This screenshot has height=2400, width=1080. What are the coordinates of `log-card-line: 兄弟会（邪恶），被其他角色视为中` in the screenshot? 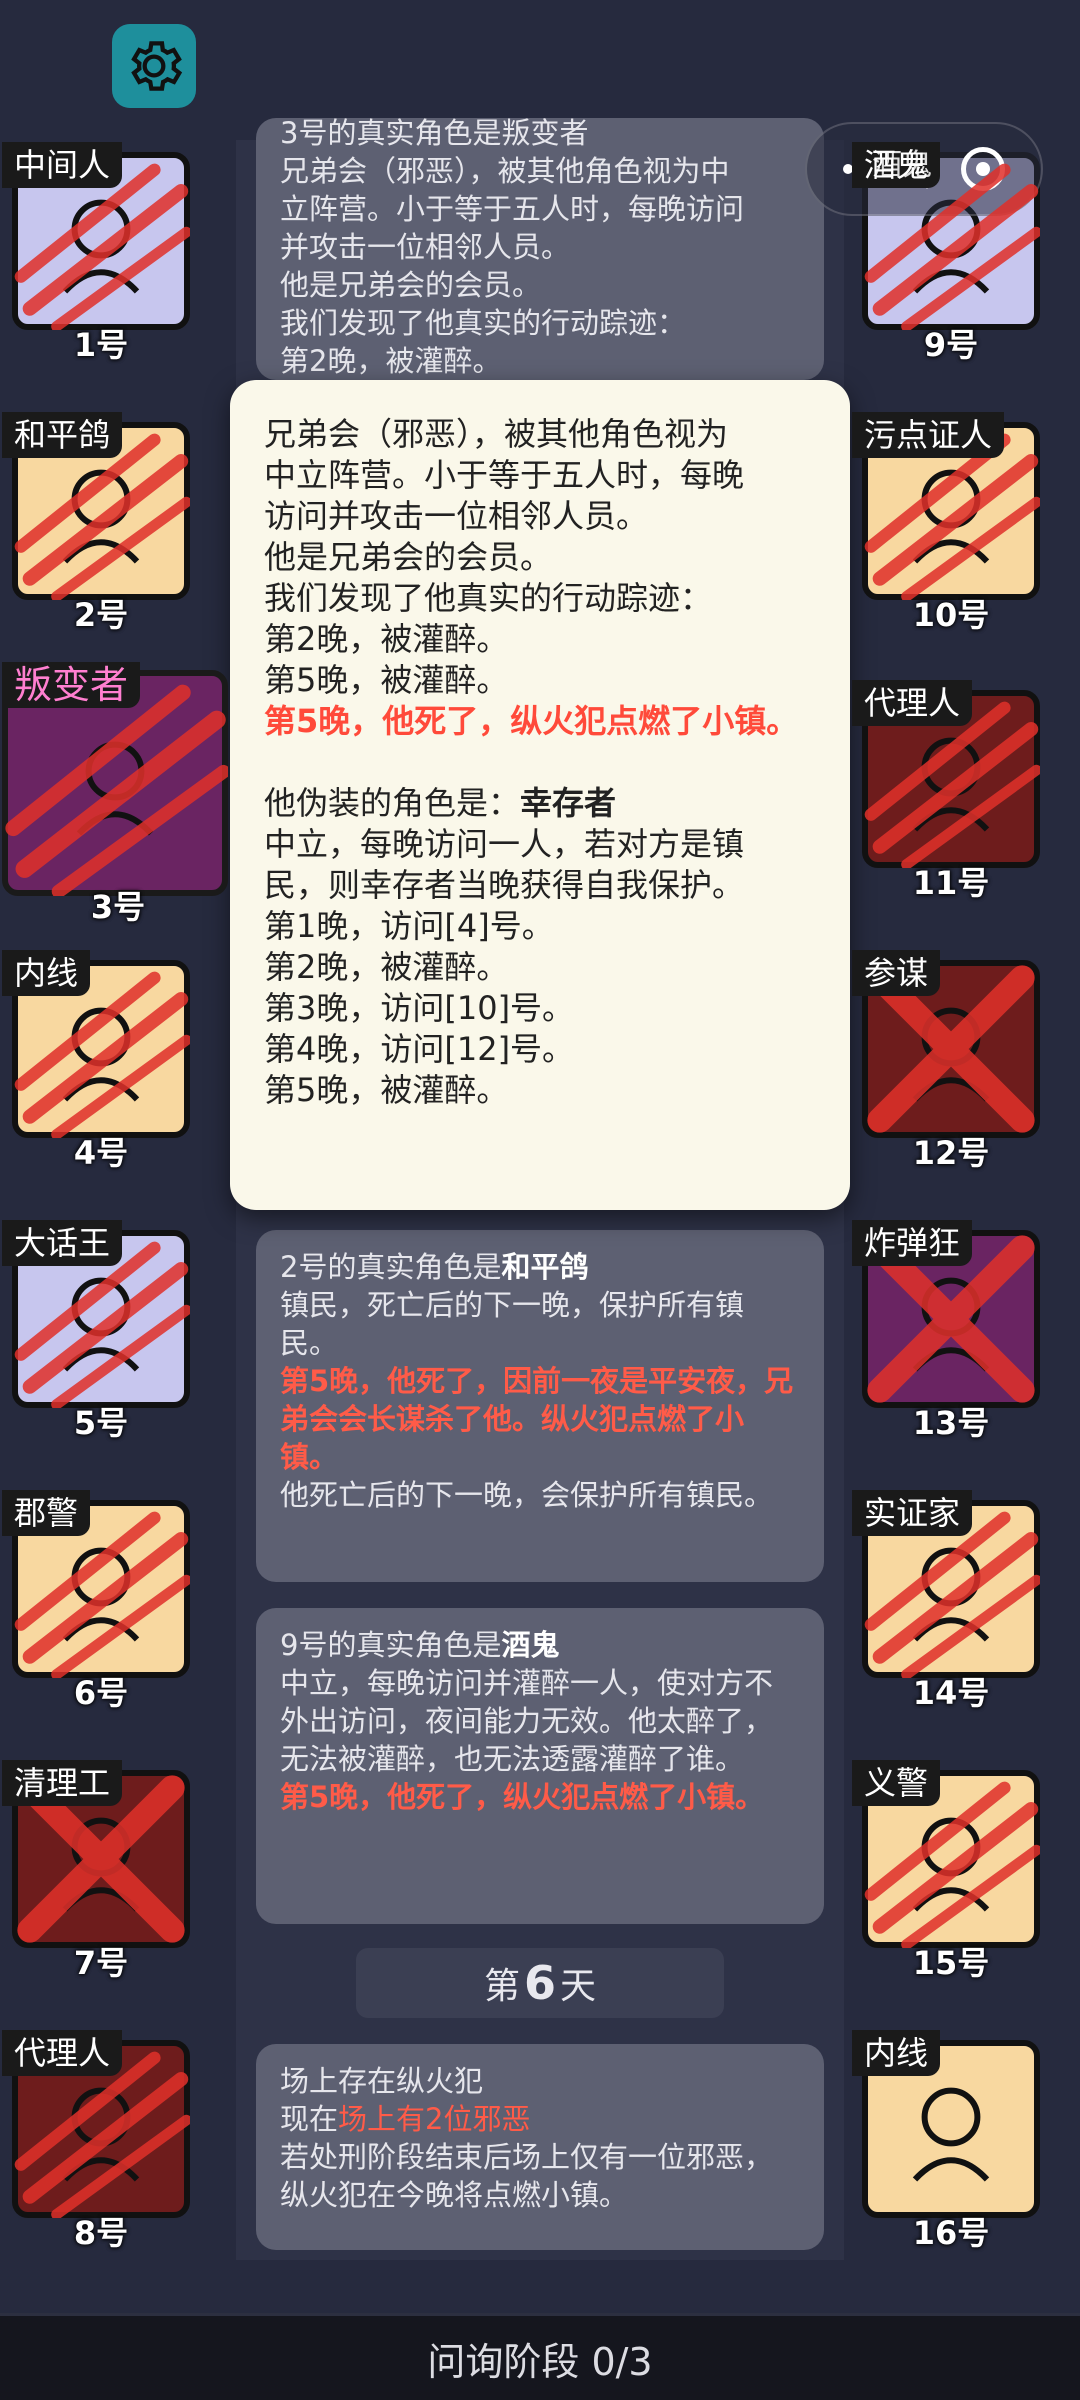 It's located at (505, 171).